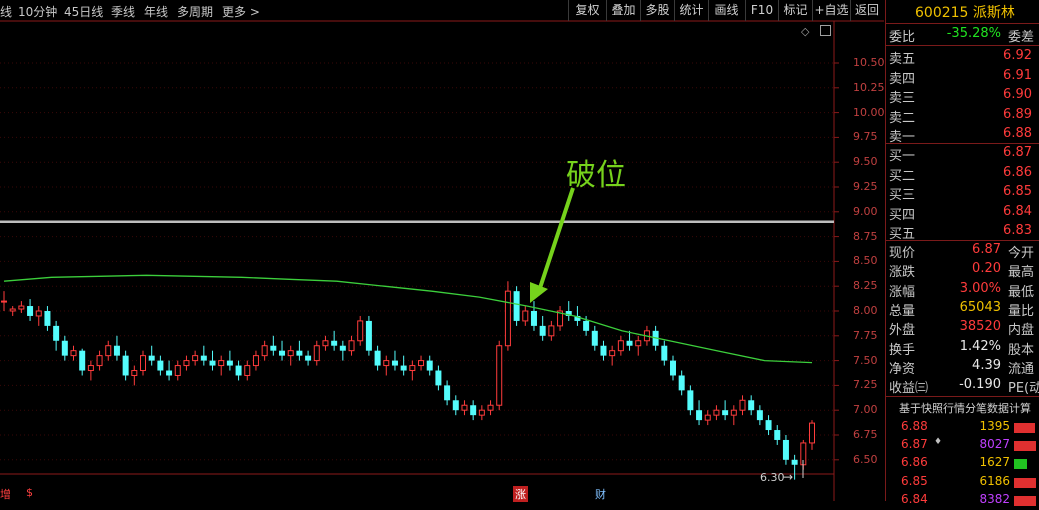 The height and width of the screenshot is (510, 1039). Describe the element at coordinates (986, 269) in the screenshot. I see `quote-row-value: 0.20` at that location.